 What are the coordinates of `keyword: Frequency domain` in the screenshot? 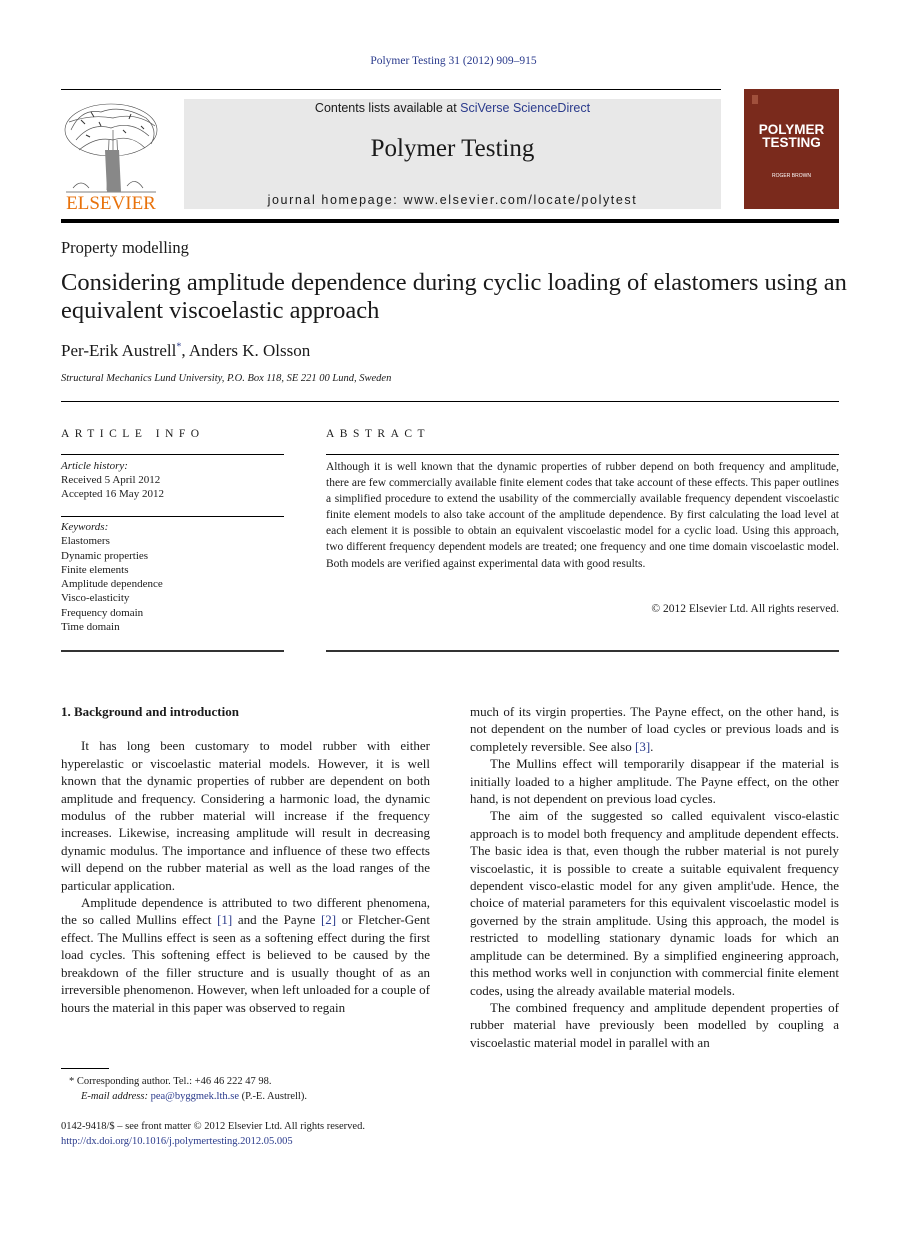 It's located at (102, 612).